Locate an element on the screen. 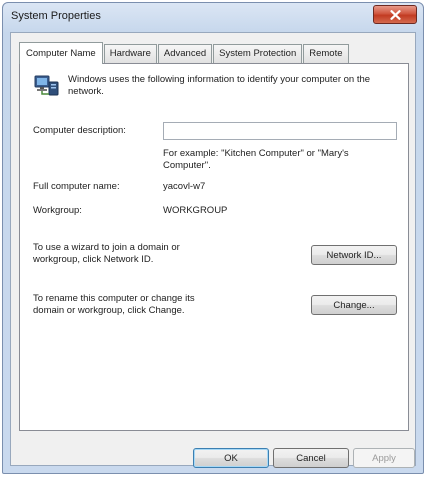 This screenshot has height=477, width=428. cancel-button: Cancel is located at coordinates (311, 458).